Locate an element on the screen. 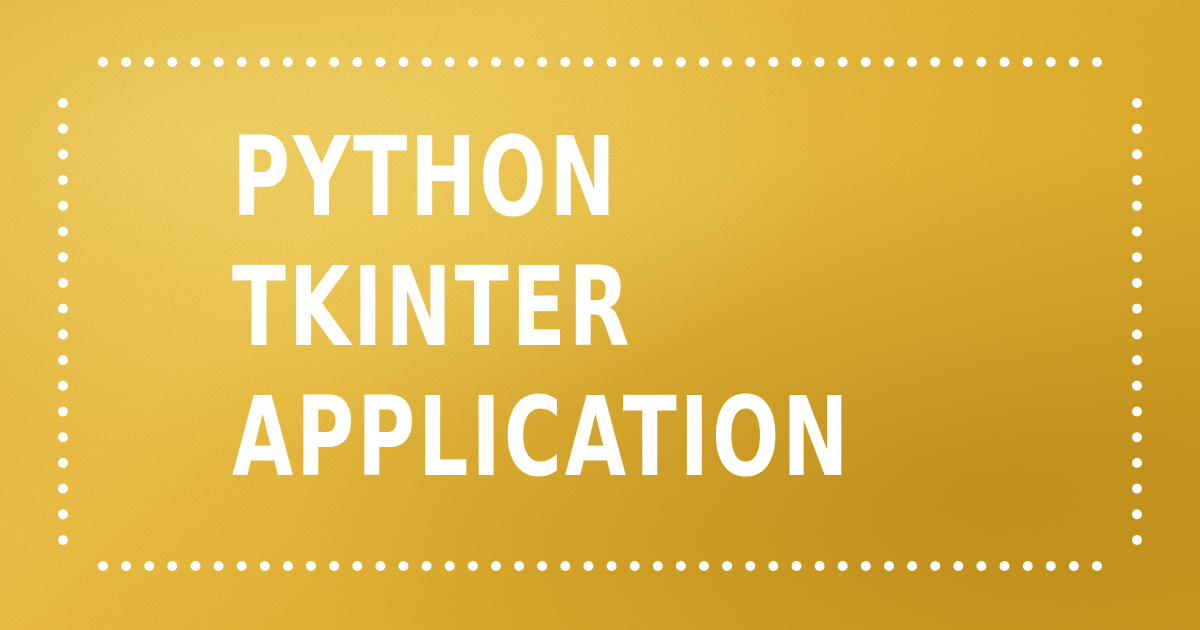 Image resolution: width=1200 pixels, height=630 pixels. headline-line-2: TKINTER is located at coordinates (432, 307).